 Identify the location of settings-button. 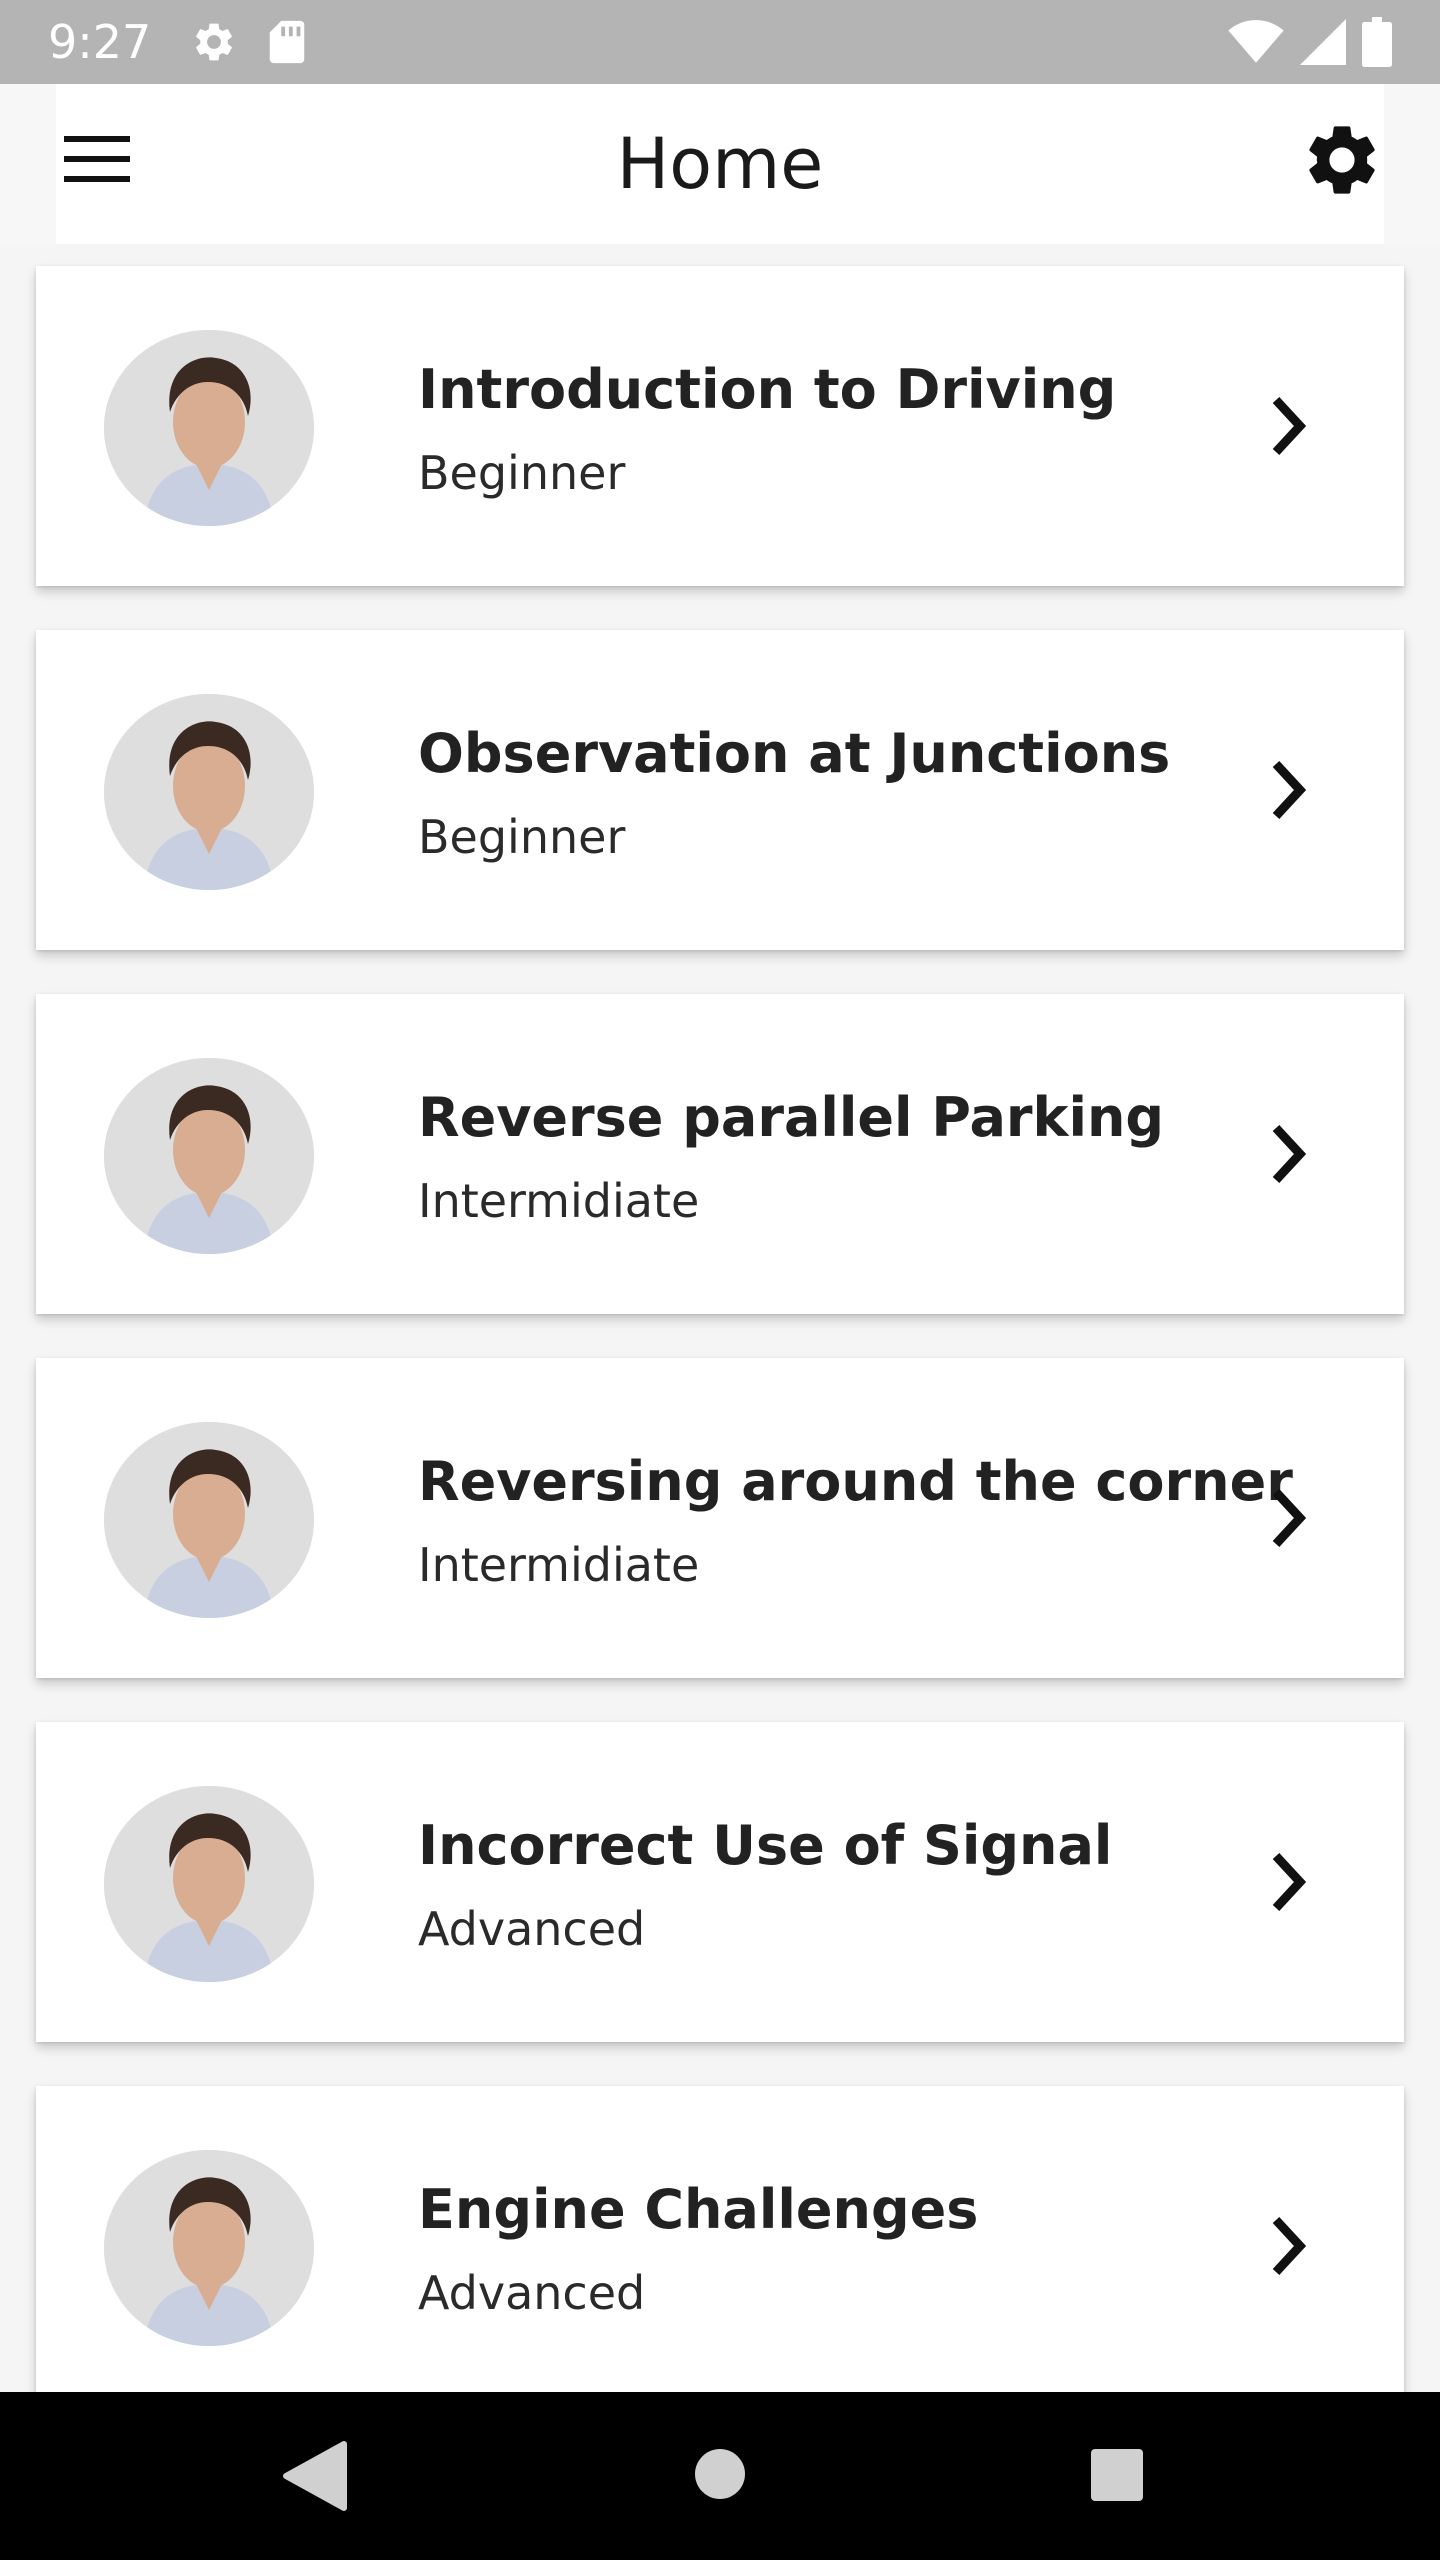
(1342, 160).